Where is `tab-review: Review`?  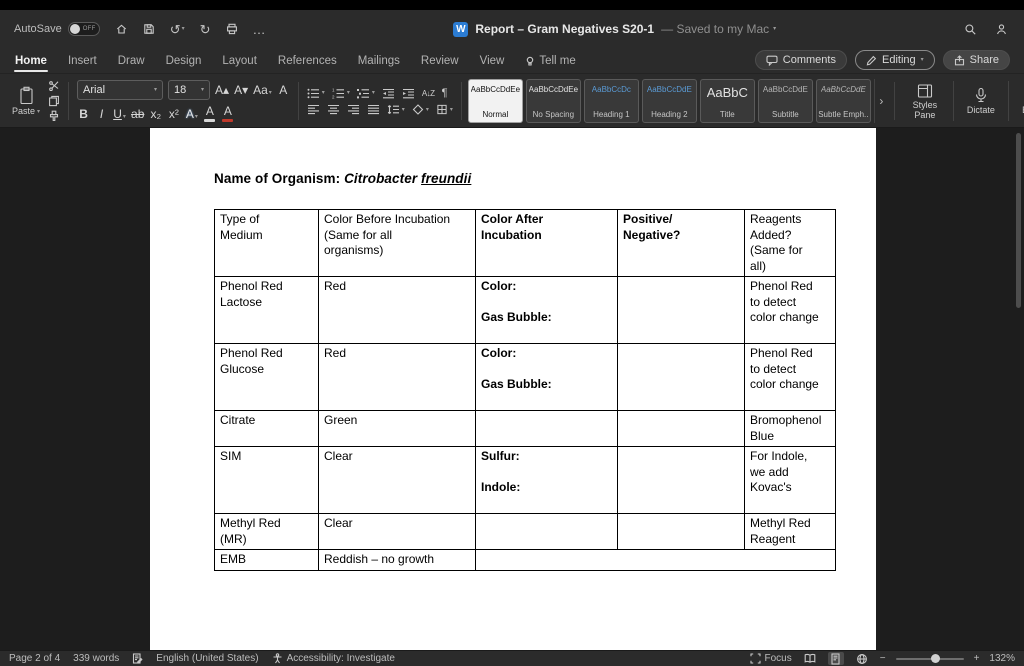
tab-review: Review is located at coordinates (440, 62).